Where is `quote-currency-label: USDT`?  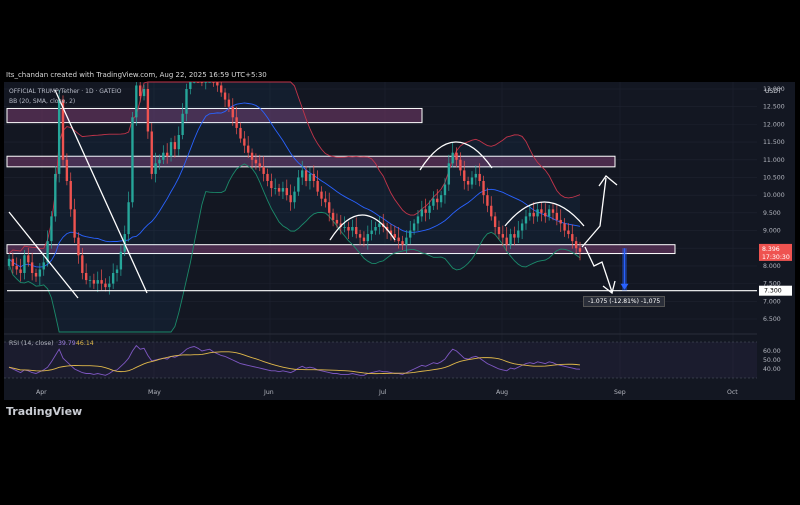 quote-currency-label: USDT is located at coordinates (773, 91).